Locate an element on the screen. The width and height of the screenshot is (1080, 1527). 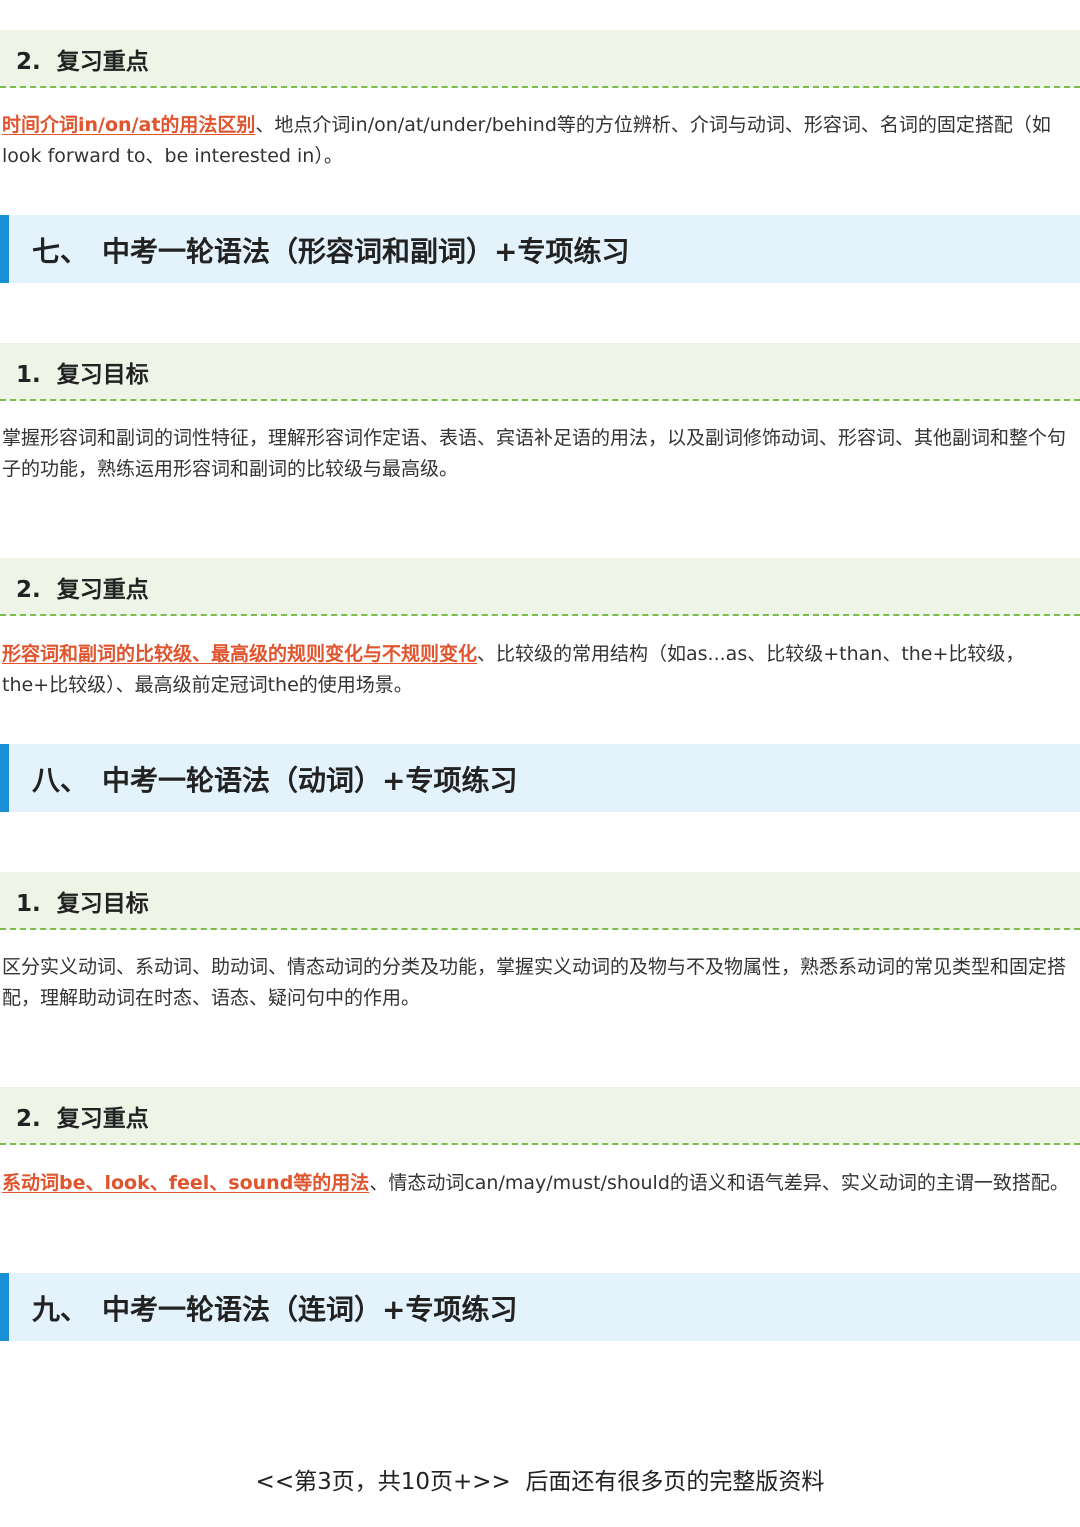
section-heading-7: 七、 中考一轮语法（形容词和副词）+专项练习 is located at coordinates (540, 249).